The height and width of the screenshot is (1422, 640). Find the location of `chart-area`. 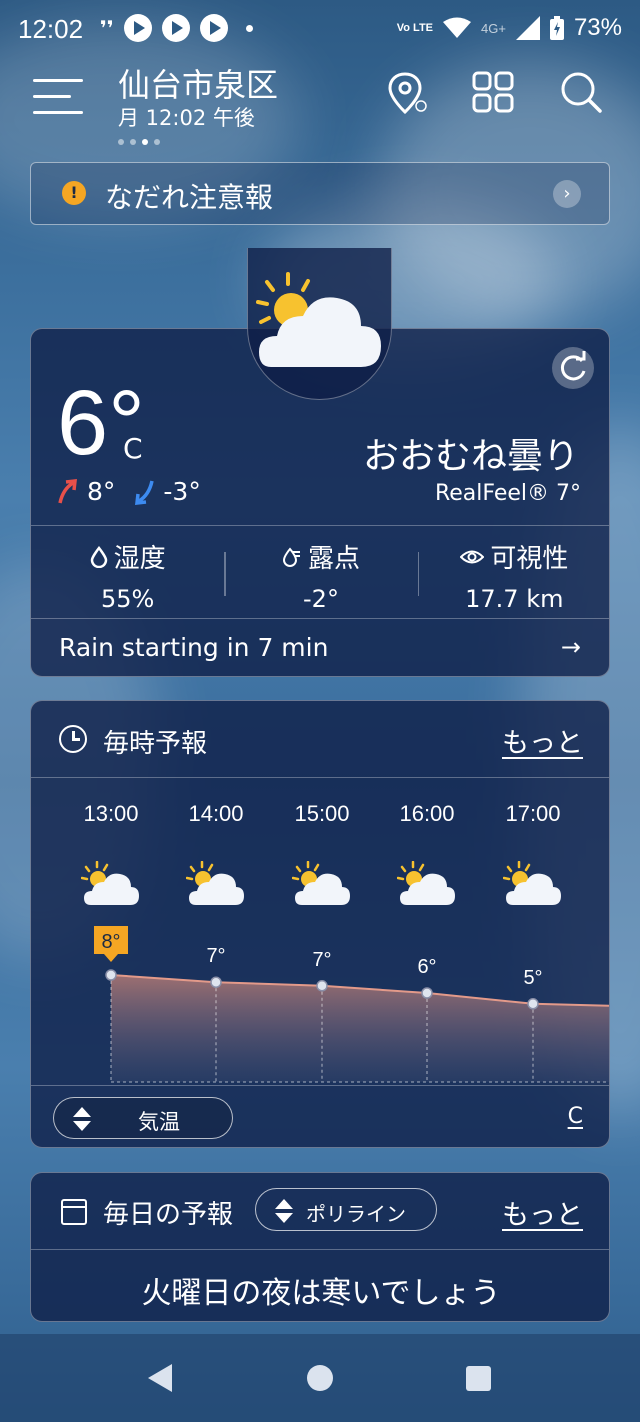

chart-area is located at coordinates (360, 1028).